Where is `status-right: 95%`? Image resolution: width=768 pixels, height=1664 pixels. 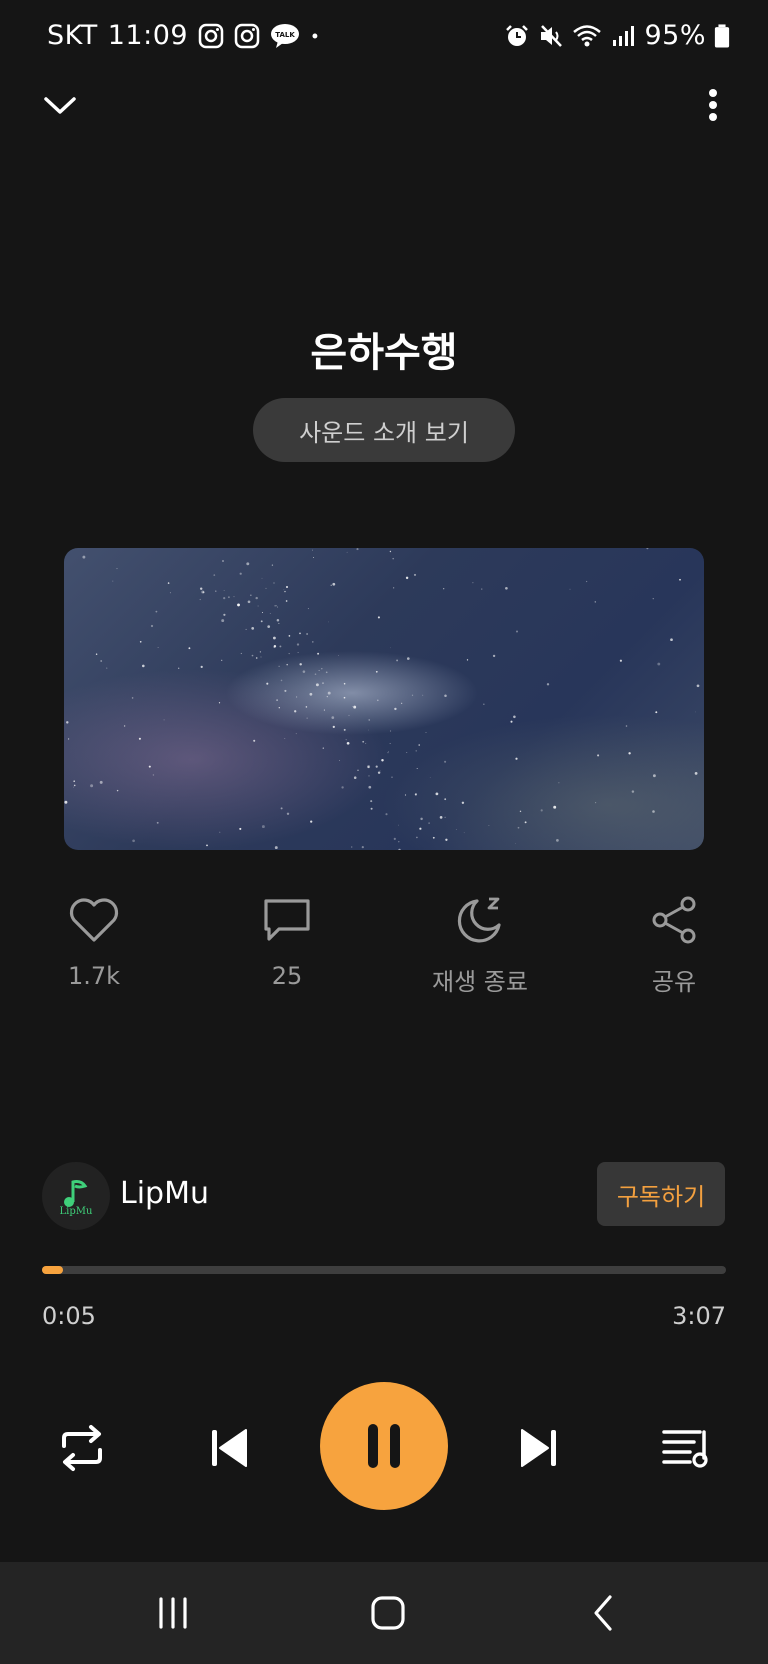
status-right: 95% is located at coordinates (617, 35).